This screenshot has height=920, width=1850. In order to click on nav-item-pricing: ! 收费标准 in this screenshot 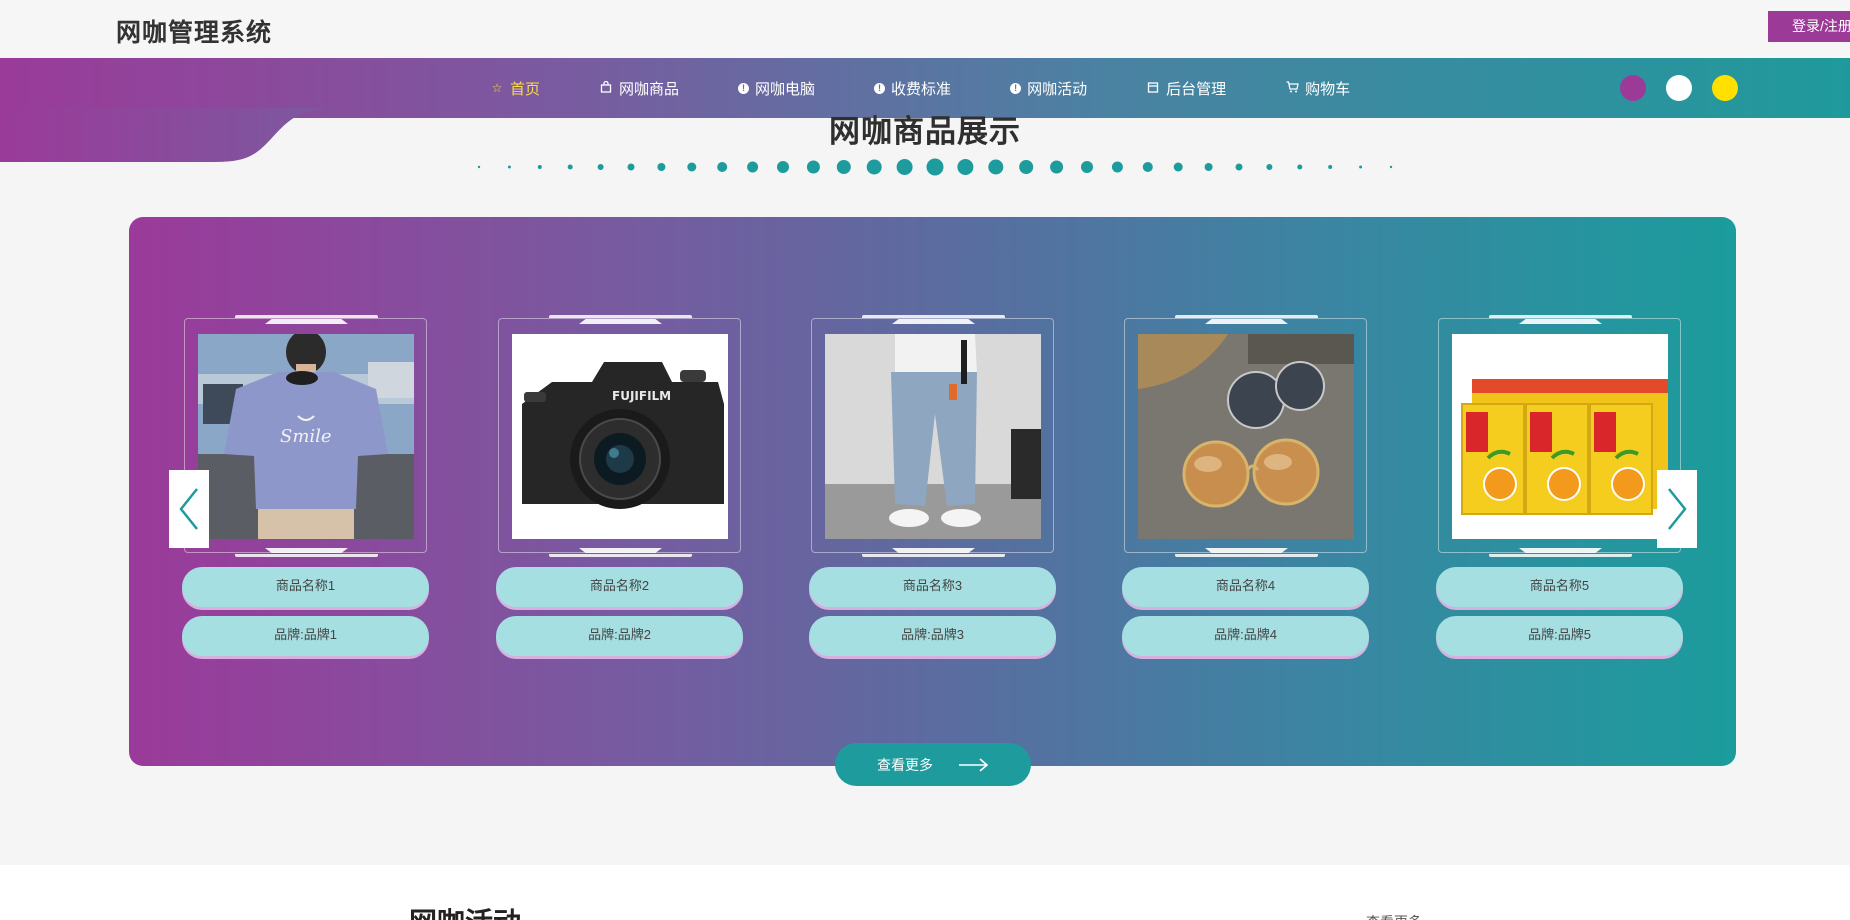, I will do `click(912, 88)`.